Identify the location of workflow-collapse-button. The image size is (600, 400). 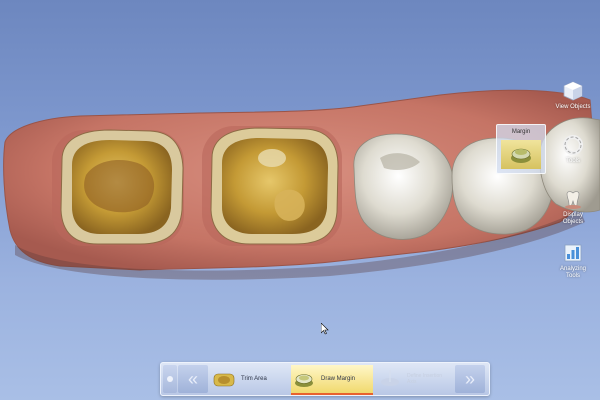
(170, 379).